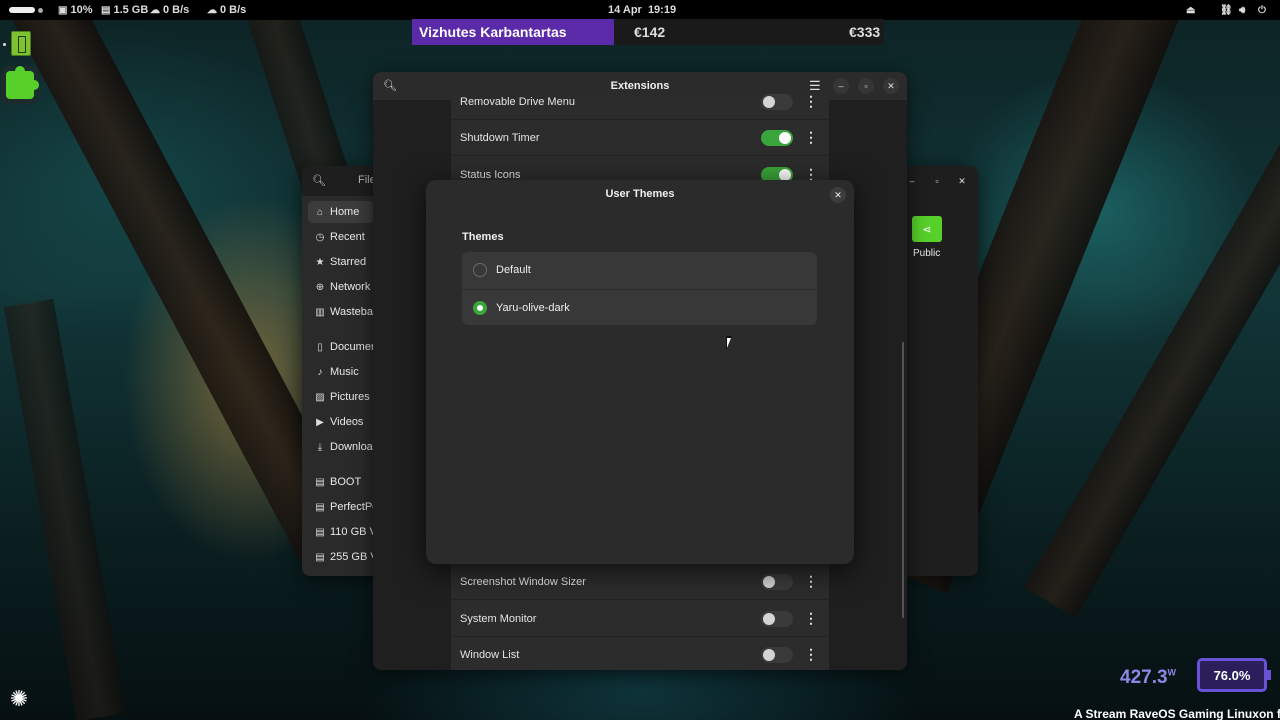  Describe the element at coordinates (1190, 10) in the screenshot. I see `eject-icon: ⏏` at that location.